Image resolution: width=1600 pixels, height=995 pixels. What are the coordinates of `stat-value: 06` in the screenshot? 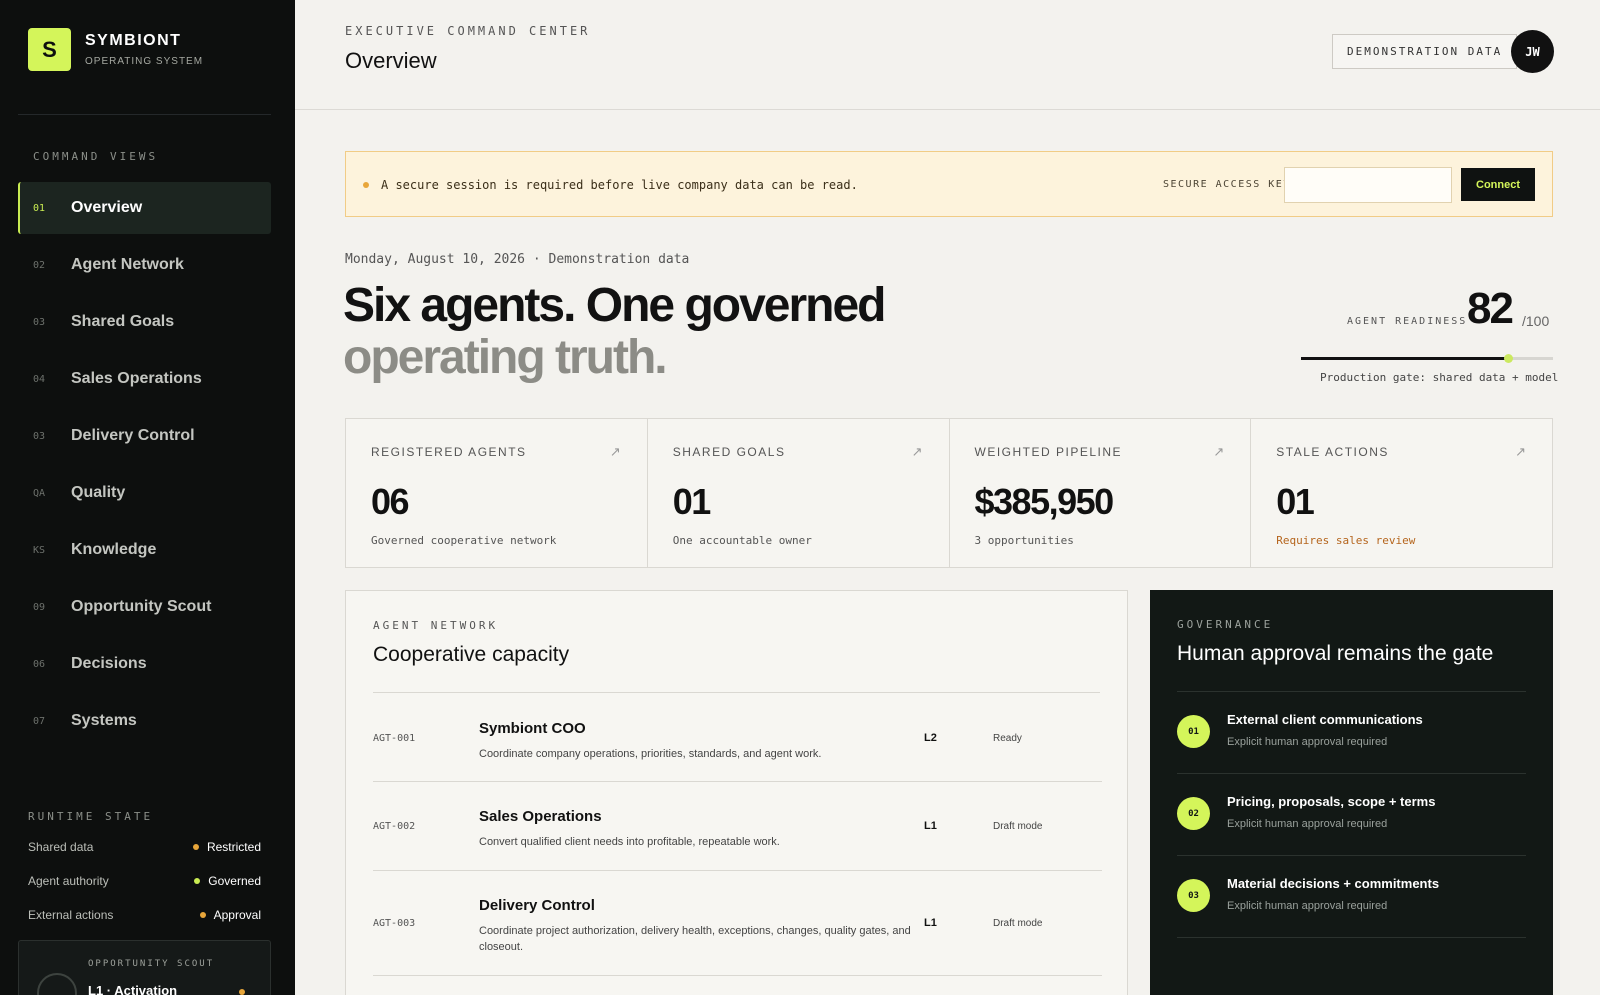 It's located at (390, 501).